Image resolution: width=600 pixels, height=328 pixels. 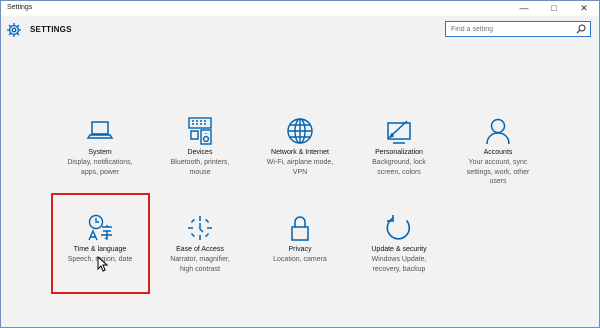 What do you see at coordinates (200, 249) in the screenshot?
I see `tile-name: Ease of Access` at bounding box center [200, 249].